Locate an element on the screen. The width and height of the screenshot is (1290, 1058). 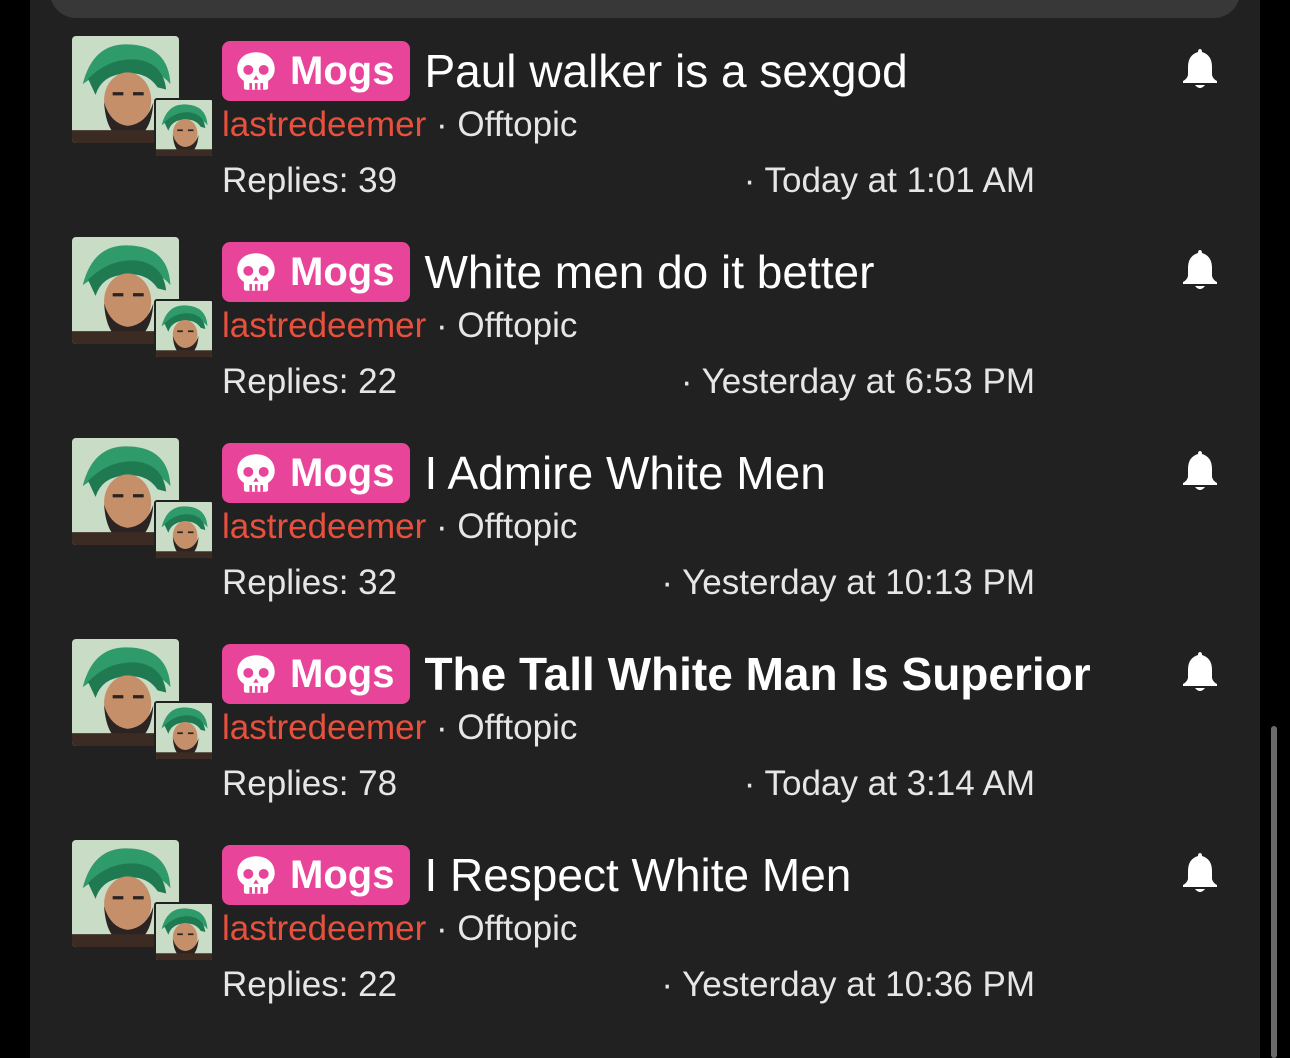
reply-count: Replies: 39 is located at coordinates (310, 180).